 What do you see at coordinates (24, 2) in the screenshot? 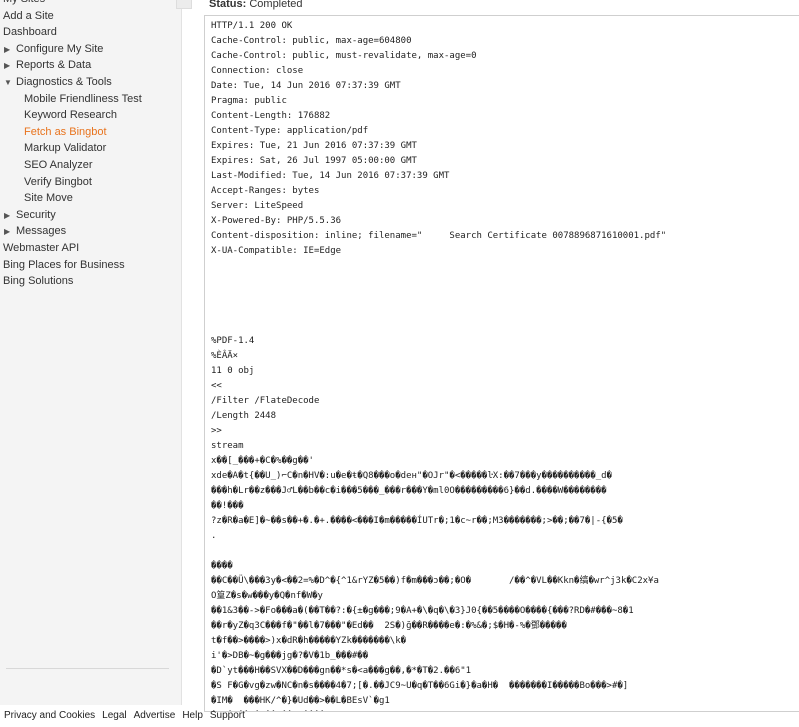
I see `sidebar-item-label: My Sites` at bounding box center [24, 2].